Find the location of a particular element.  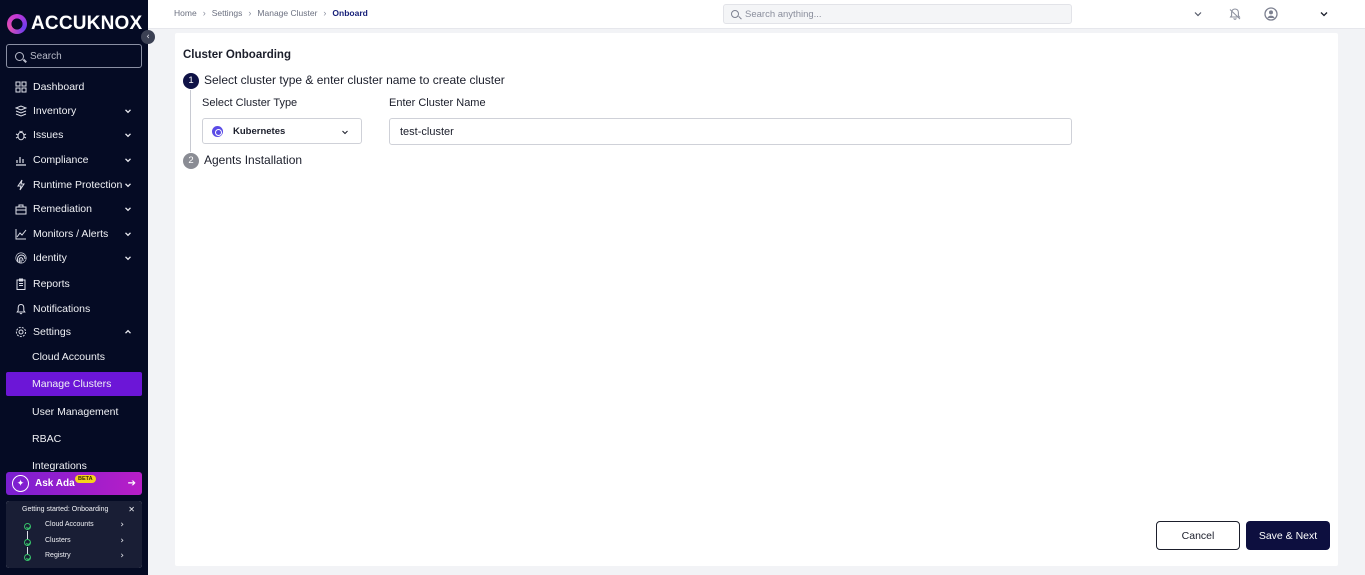

sidebar-item-settings: Settings is located at coordinates (74, 332).